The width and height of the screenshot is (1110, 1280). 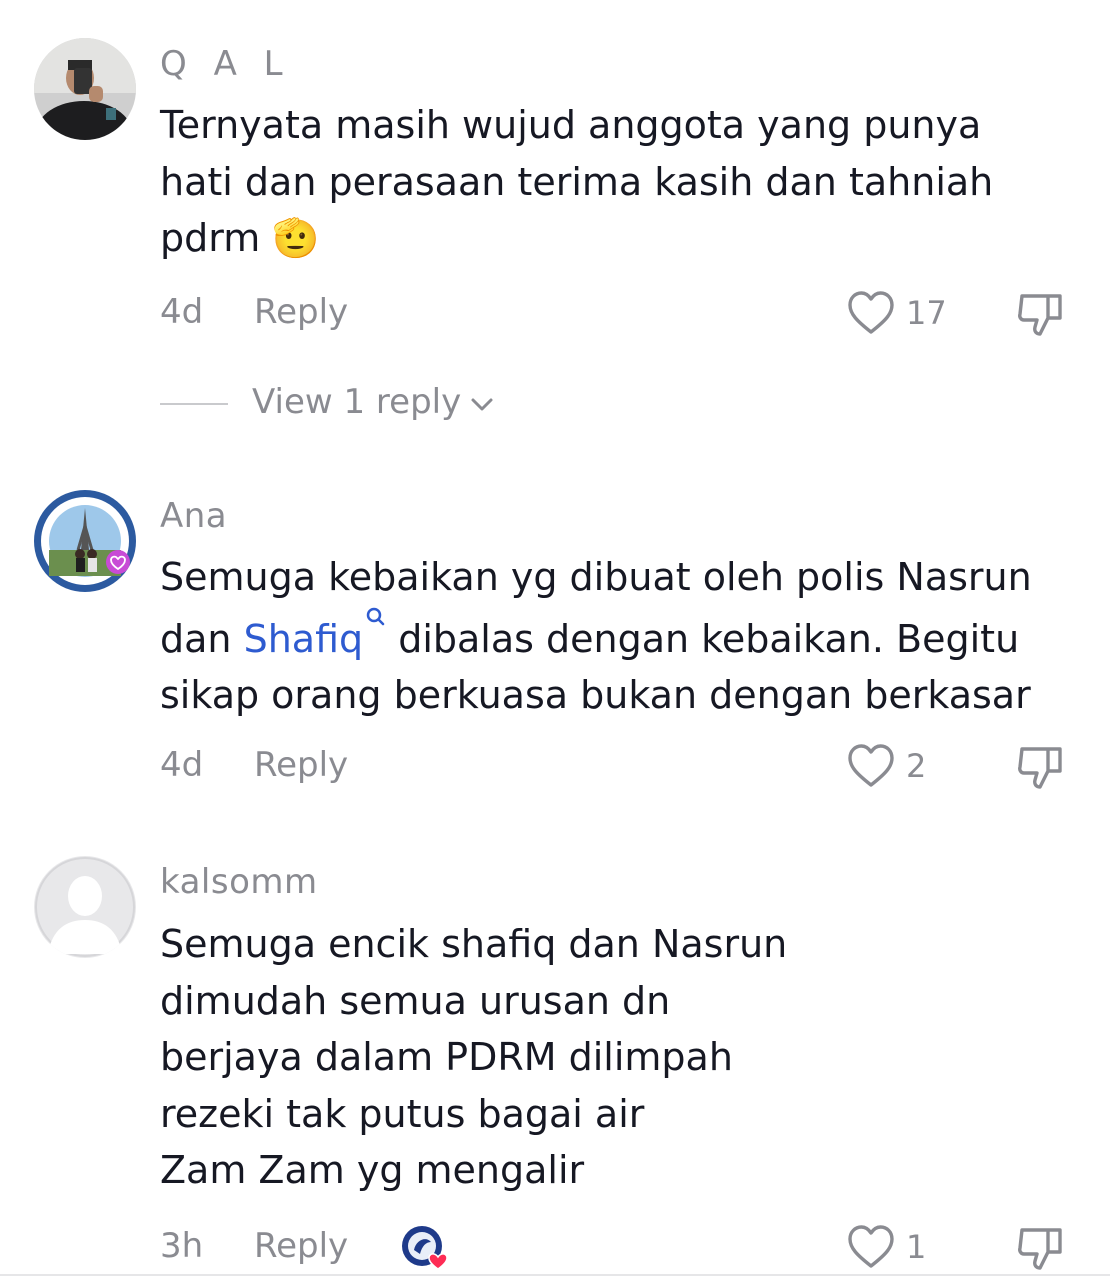 What do you see at coordinates (916, 766) in the screenshot?
I see `like-count: 2` at bounding box center [916, 766].